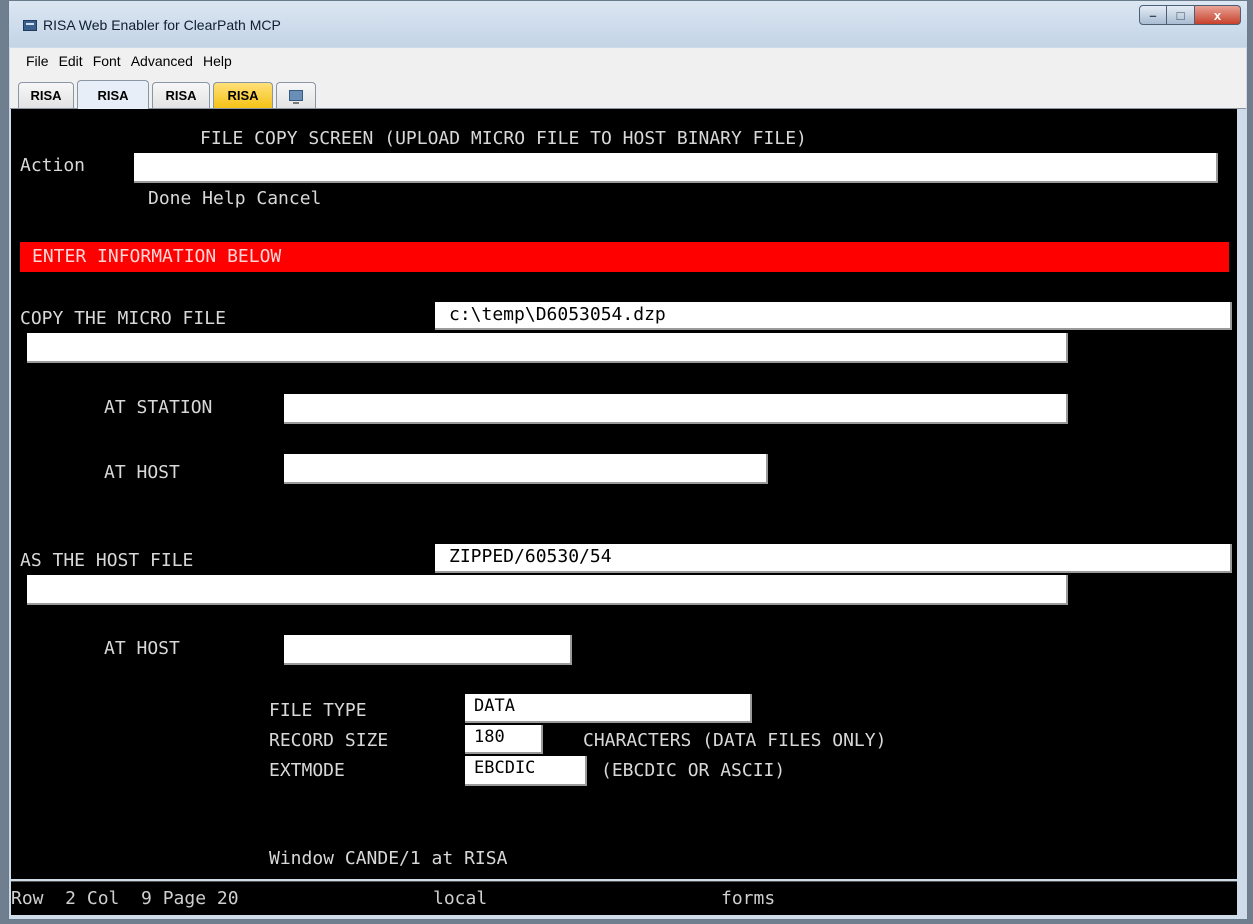 The width and height of the screenshot is (1253, 924). Describe the element at coordinates (71, 61) in the screenshot. I see `menu-edit: Edit` at that location.